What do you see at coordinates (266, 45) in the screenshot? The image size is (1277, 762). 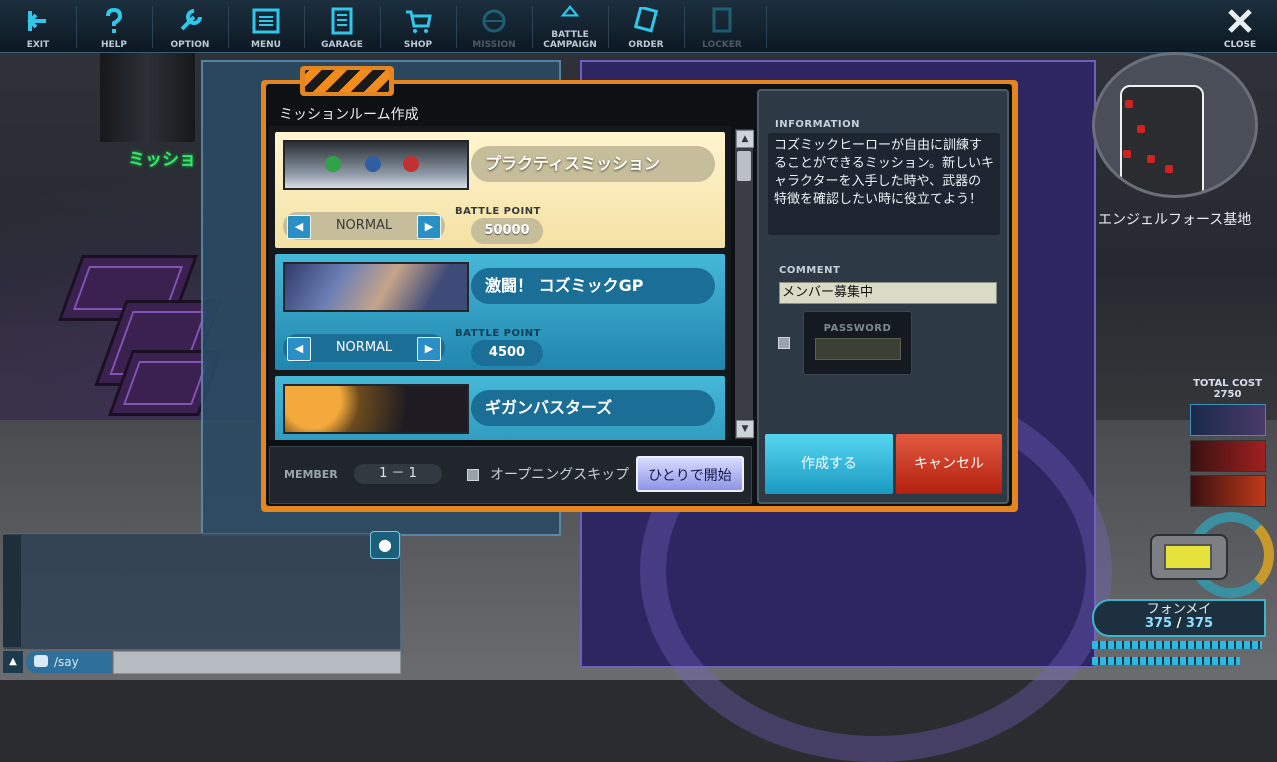 I see `menu-label: MENU` at bounding box center [266, 45].